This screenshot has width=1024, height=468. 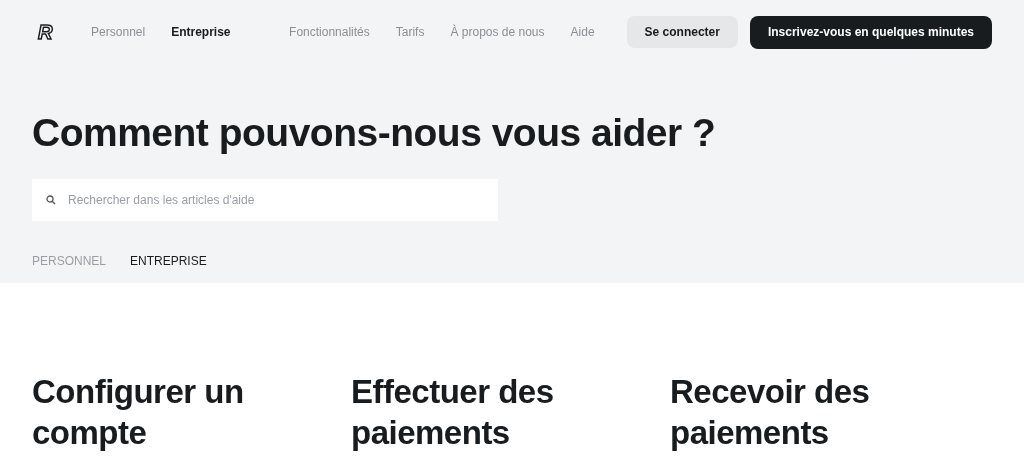 I want to click on segment-link: Entreprise, so click(x=201, y=32).